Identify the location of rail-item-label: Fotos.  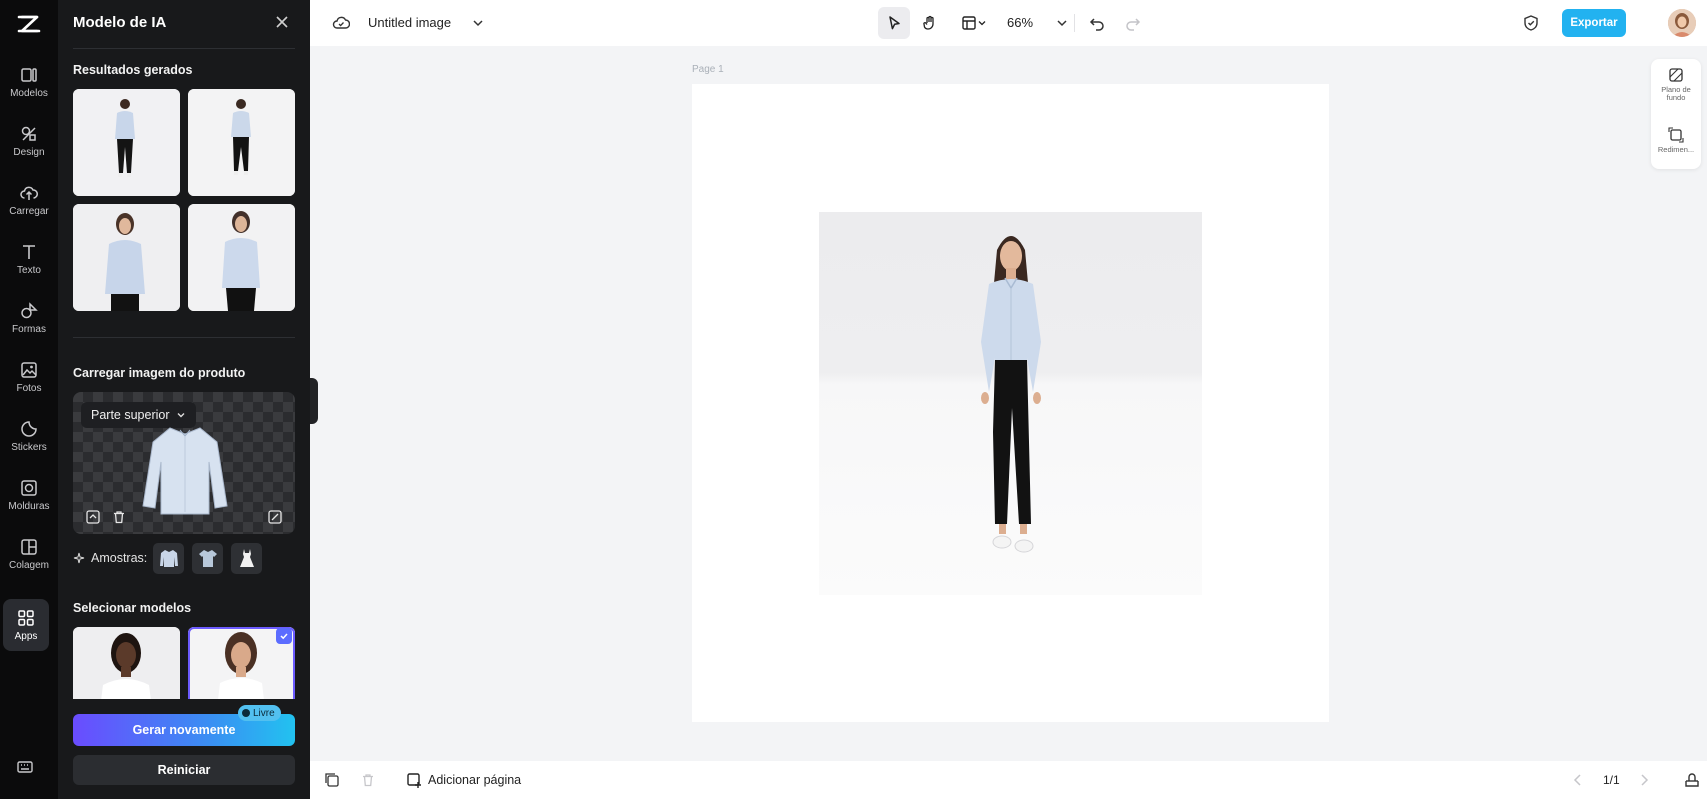
(29, 388).